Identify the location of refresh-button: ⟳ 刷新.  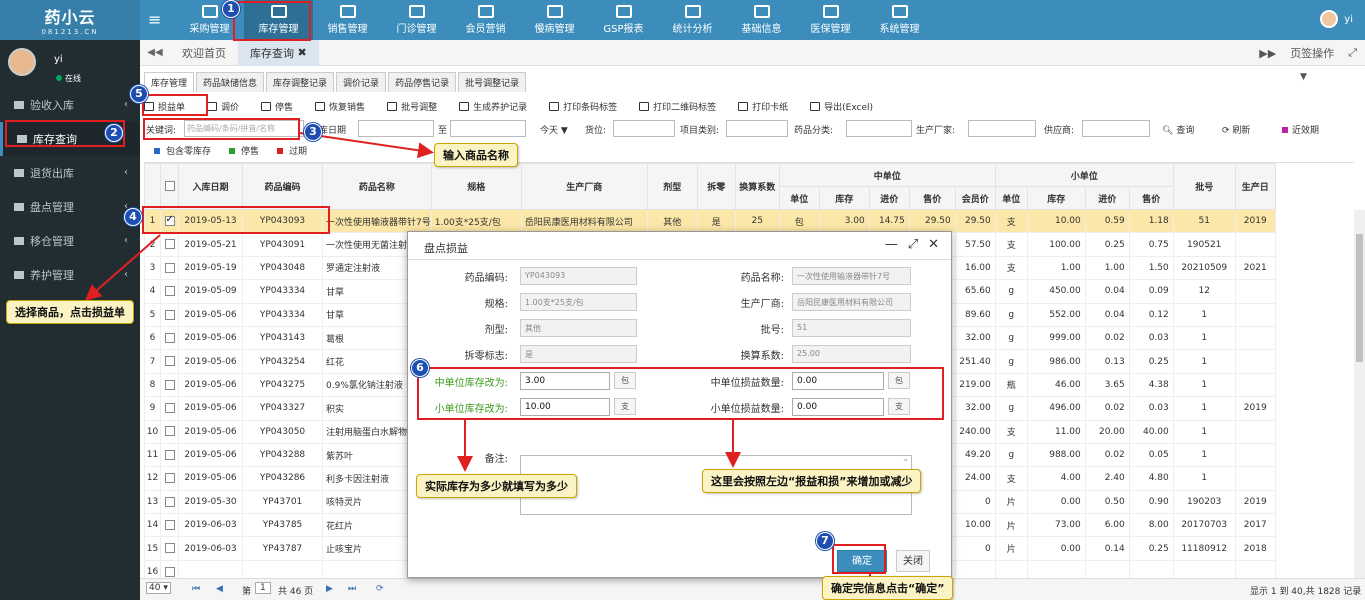
(1236, 129).